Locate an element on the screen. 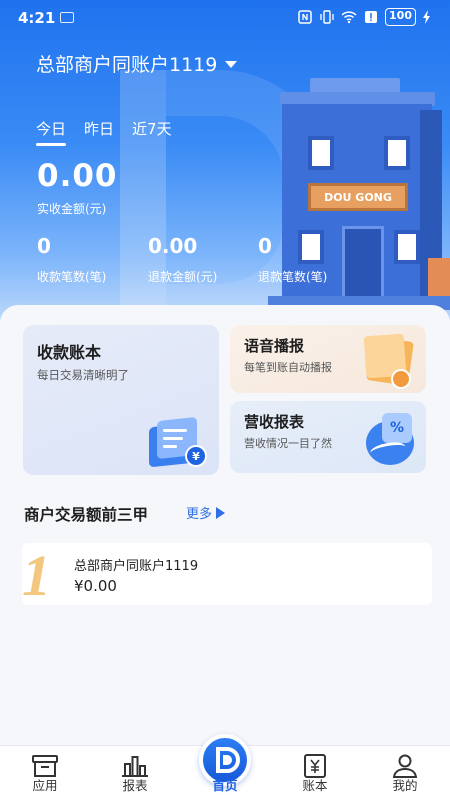 The height and width of the screenshot is (800, 450). voice-broadcast-card: 语音播报 每笔到账自动播报 is located at coordinates (328, 359).